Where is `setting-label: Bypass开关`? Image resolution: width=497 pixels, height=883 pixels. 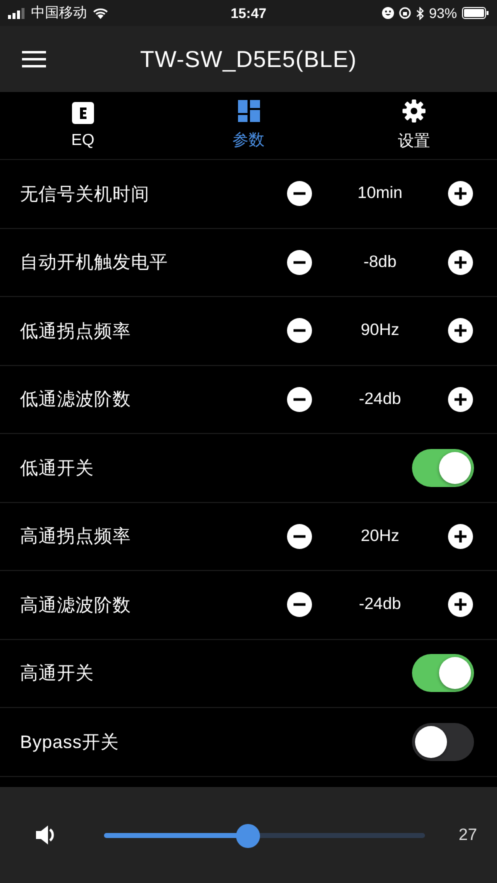
setting-label: Bypass开关 is located at coordinates (70, 742).